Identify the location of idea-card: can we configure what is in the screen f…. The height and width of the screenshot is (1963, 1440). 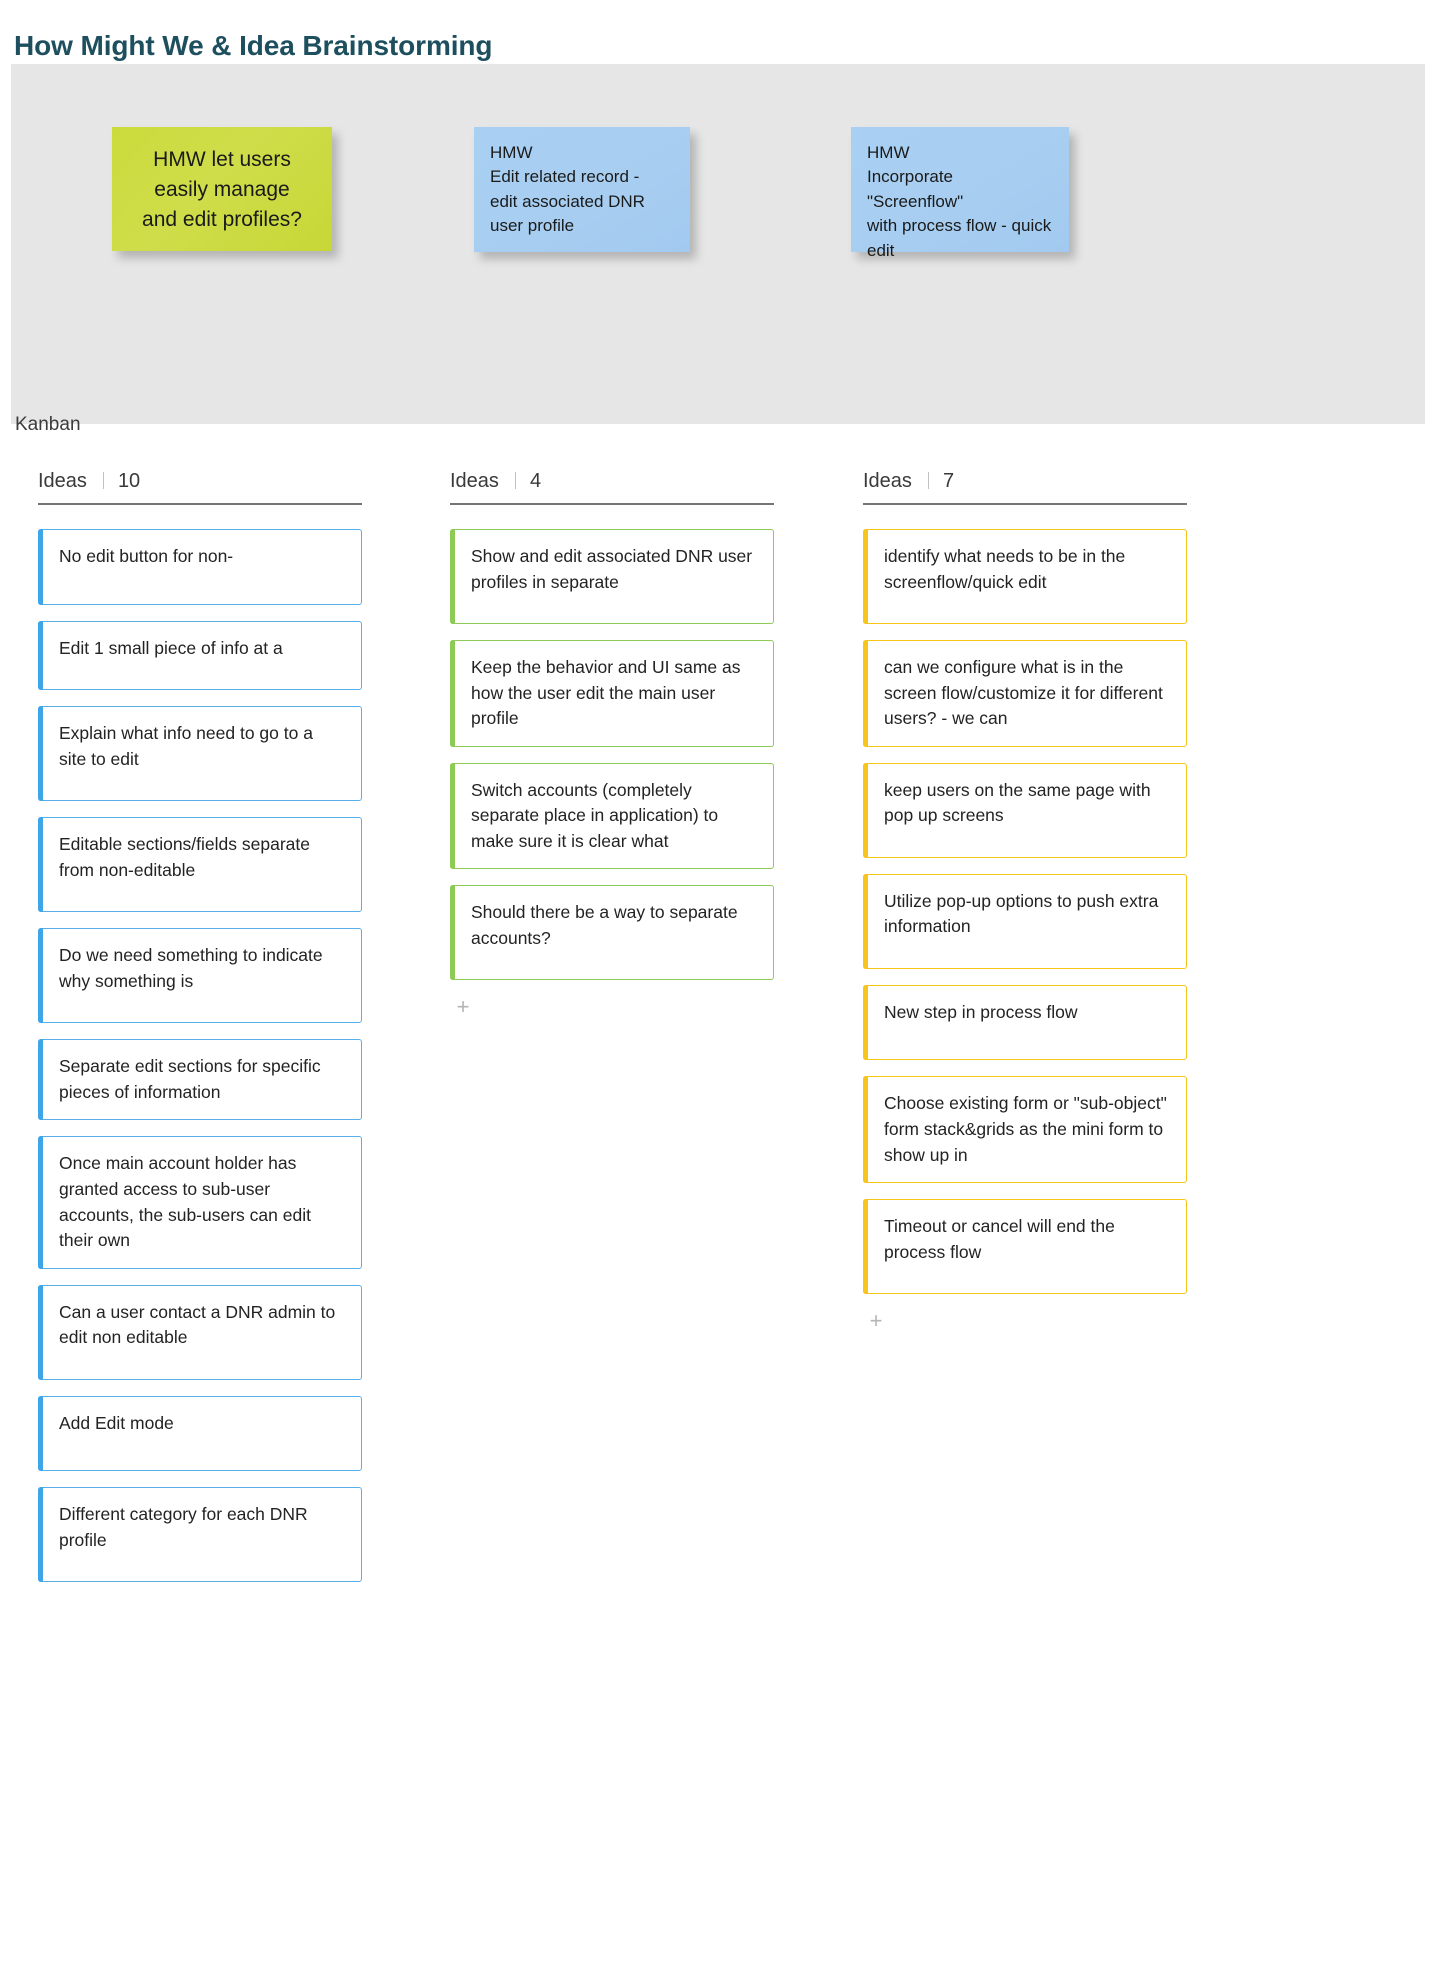
(1025, 693).